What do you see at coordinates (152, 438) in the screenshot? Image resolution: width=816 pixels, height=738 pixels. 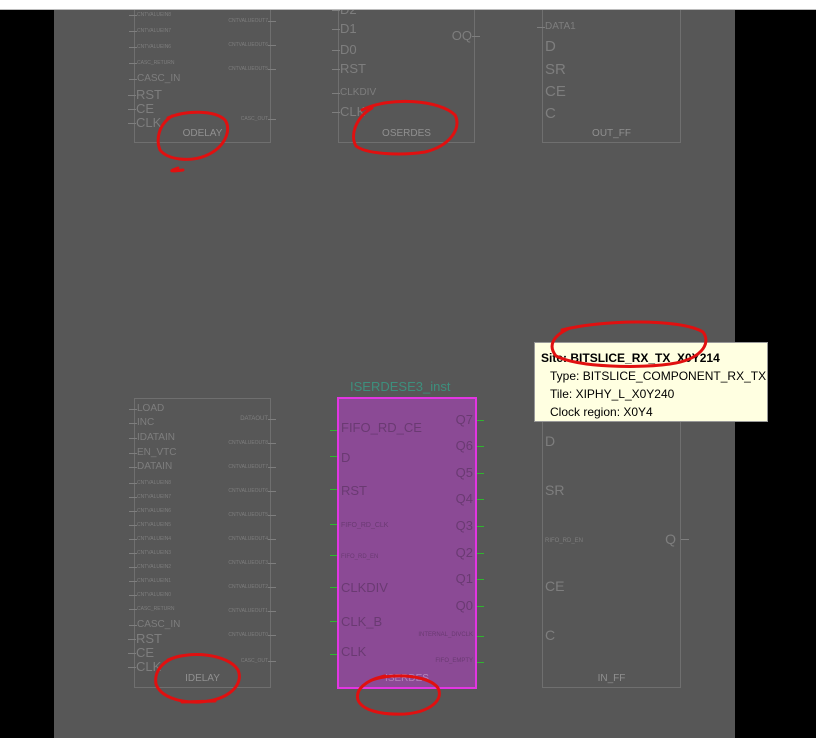 I see `pin-idatain: IDATAIN` at bounding box center [152, 438].